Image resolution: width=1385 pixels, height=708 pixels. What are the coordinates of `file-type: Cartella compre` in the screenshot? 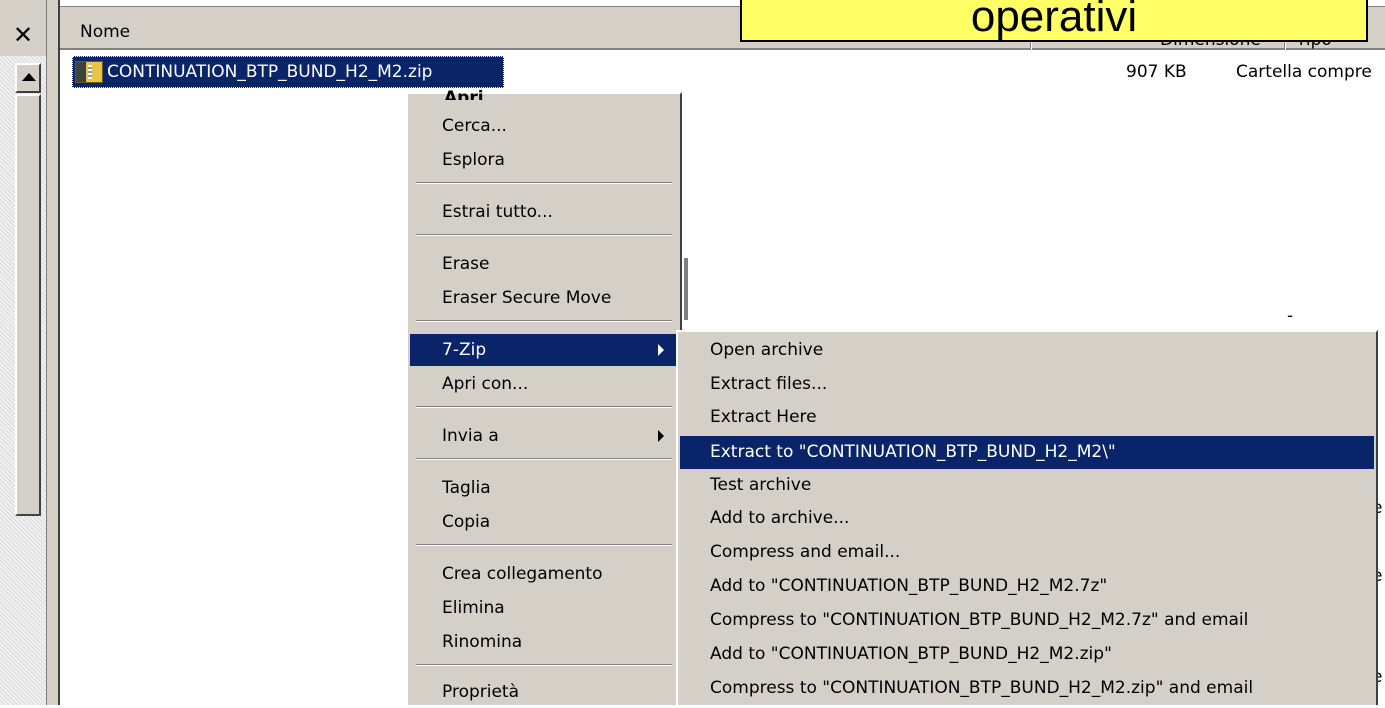 It's located at (1304, 72).